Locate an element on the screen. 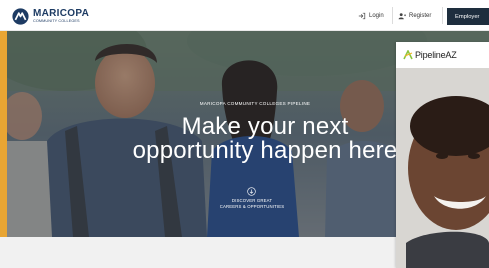 This screenshot has height=268, width=489. maricopa-logo: MARICOPA COMMUNITY COLLEGES is located at coordinates (50, 16).